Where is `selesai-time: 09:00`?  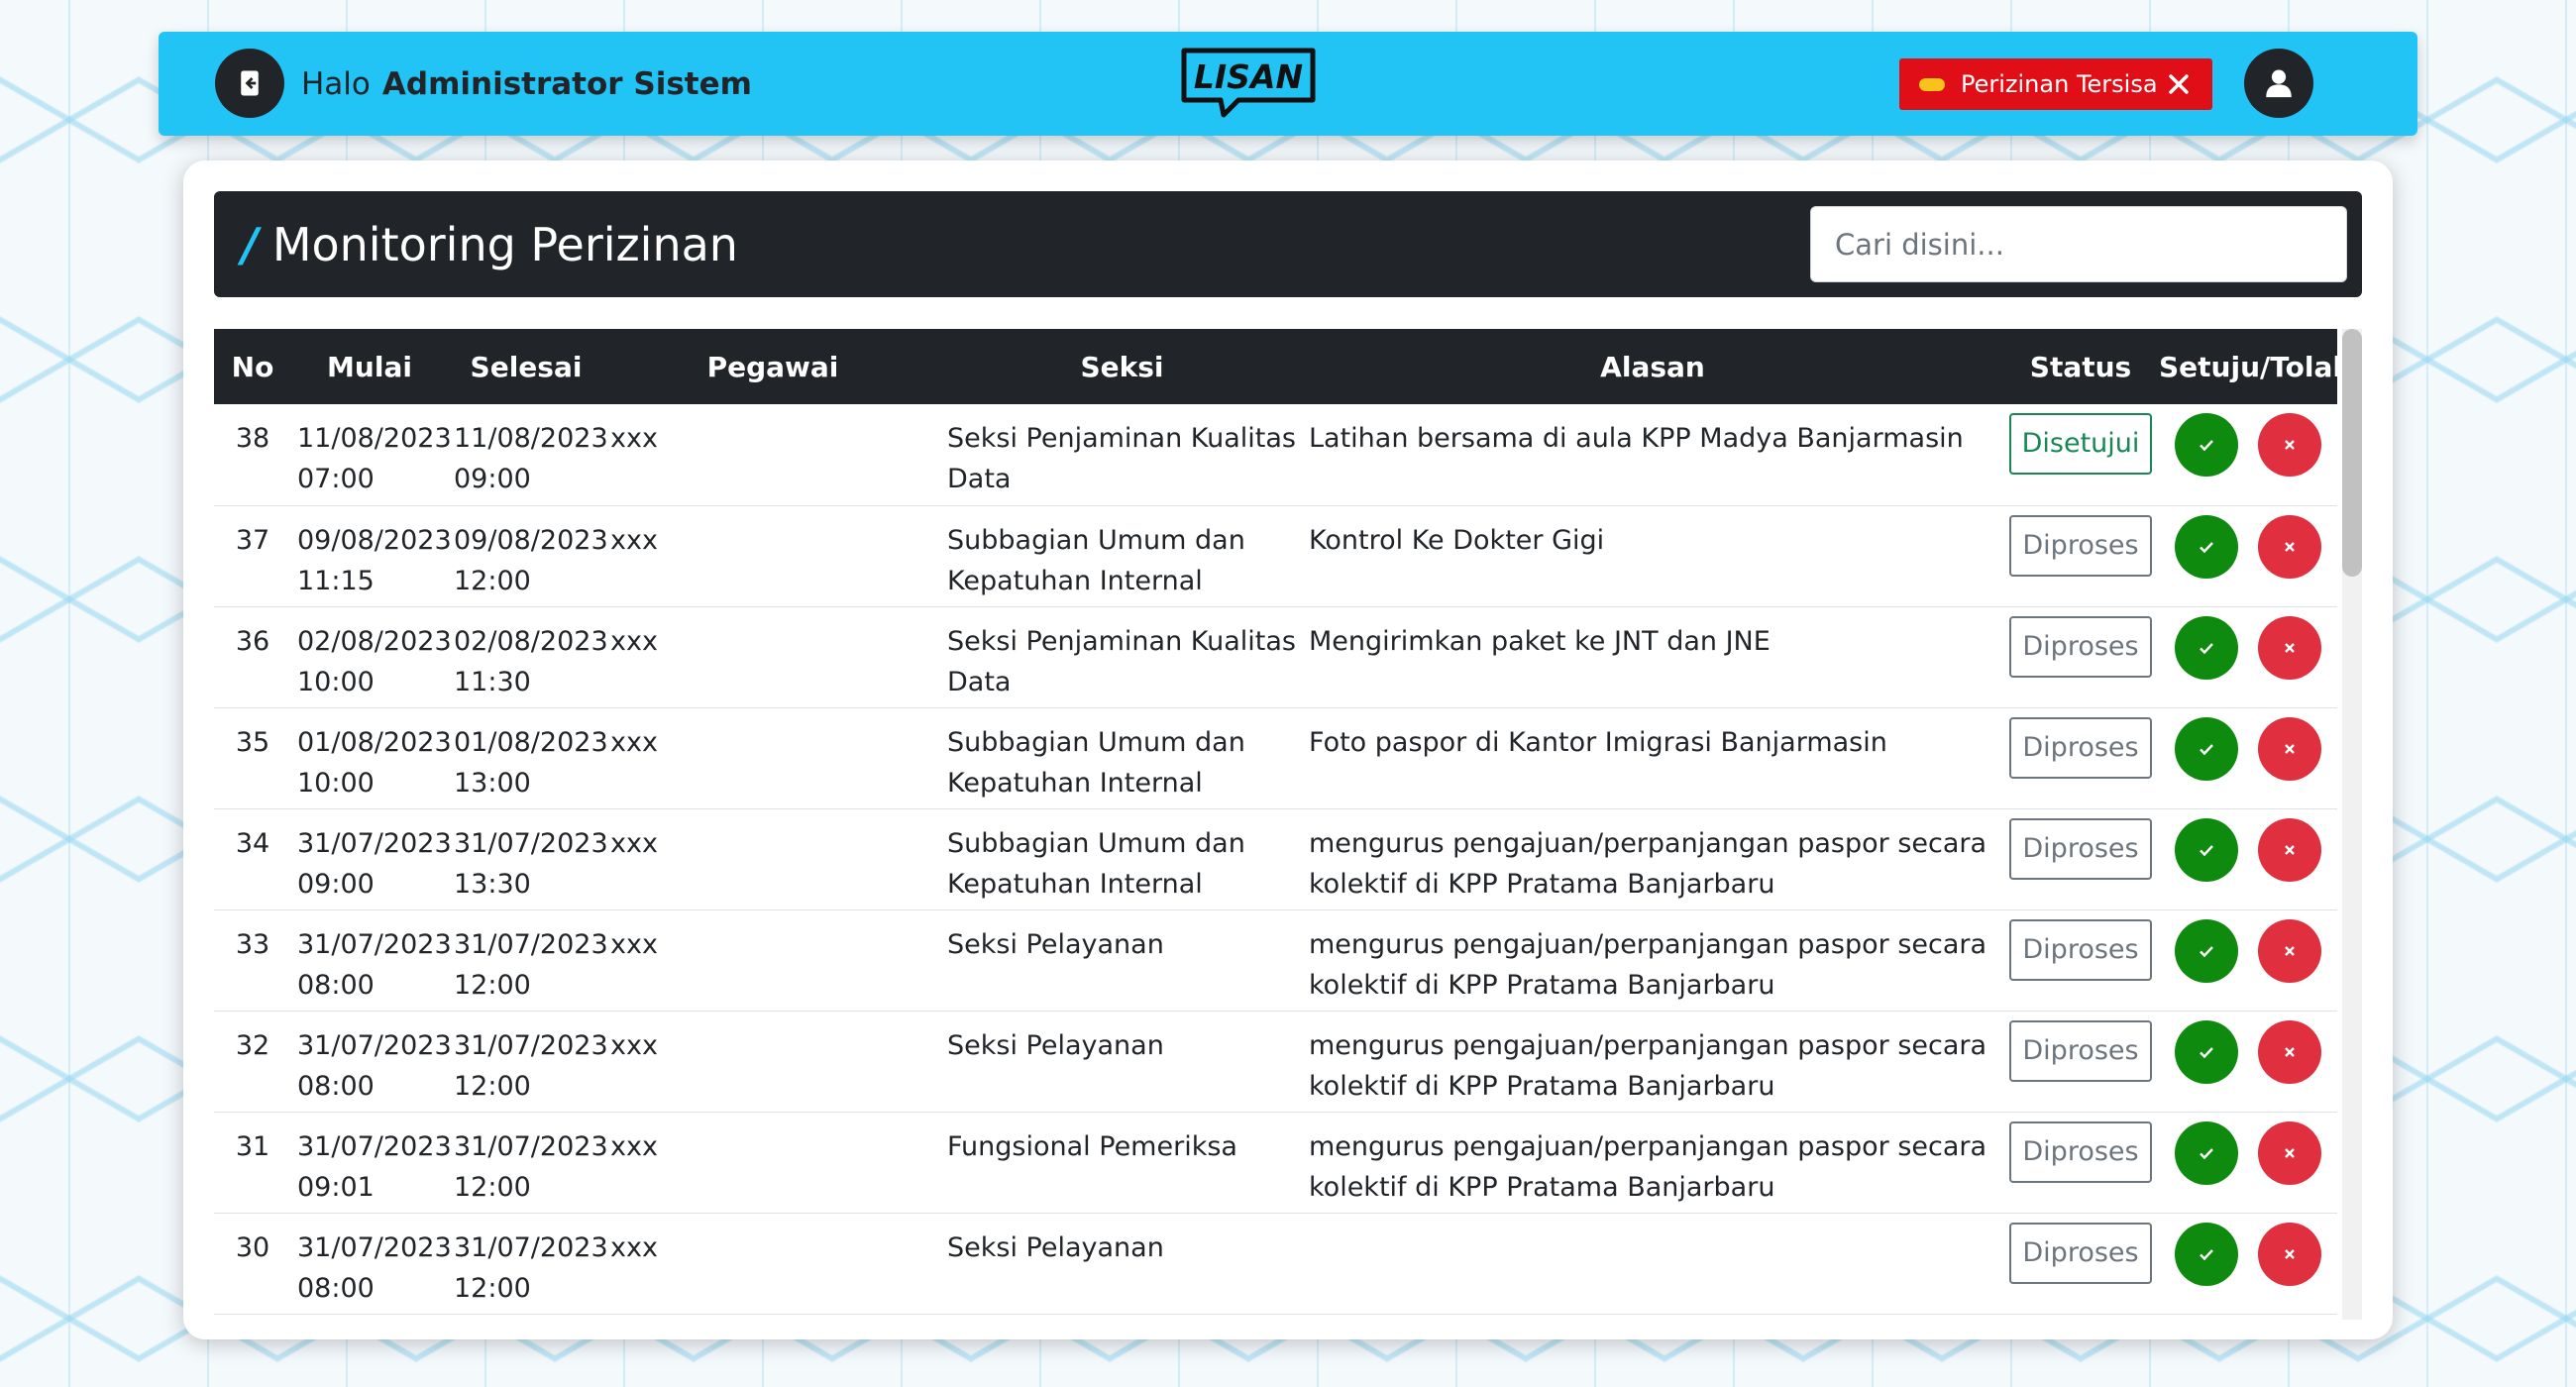
selesai-time: 09:00 is located at coordinates (492, 479).